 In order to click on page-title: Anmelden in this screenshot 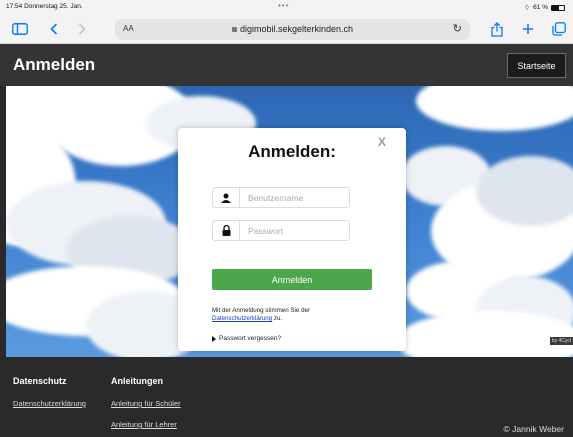, I will do `click(54, 64)`.